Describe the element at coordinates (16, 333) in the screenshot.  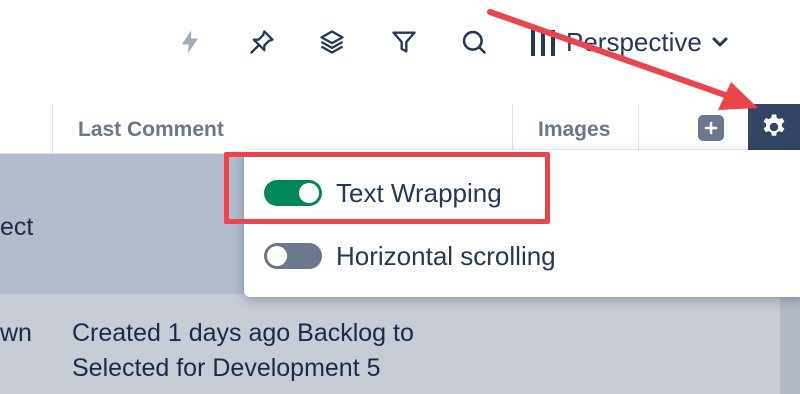
I see `cell-fragment: wn` at that location.